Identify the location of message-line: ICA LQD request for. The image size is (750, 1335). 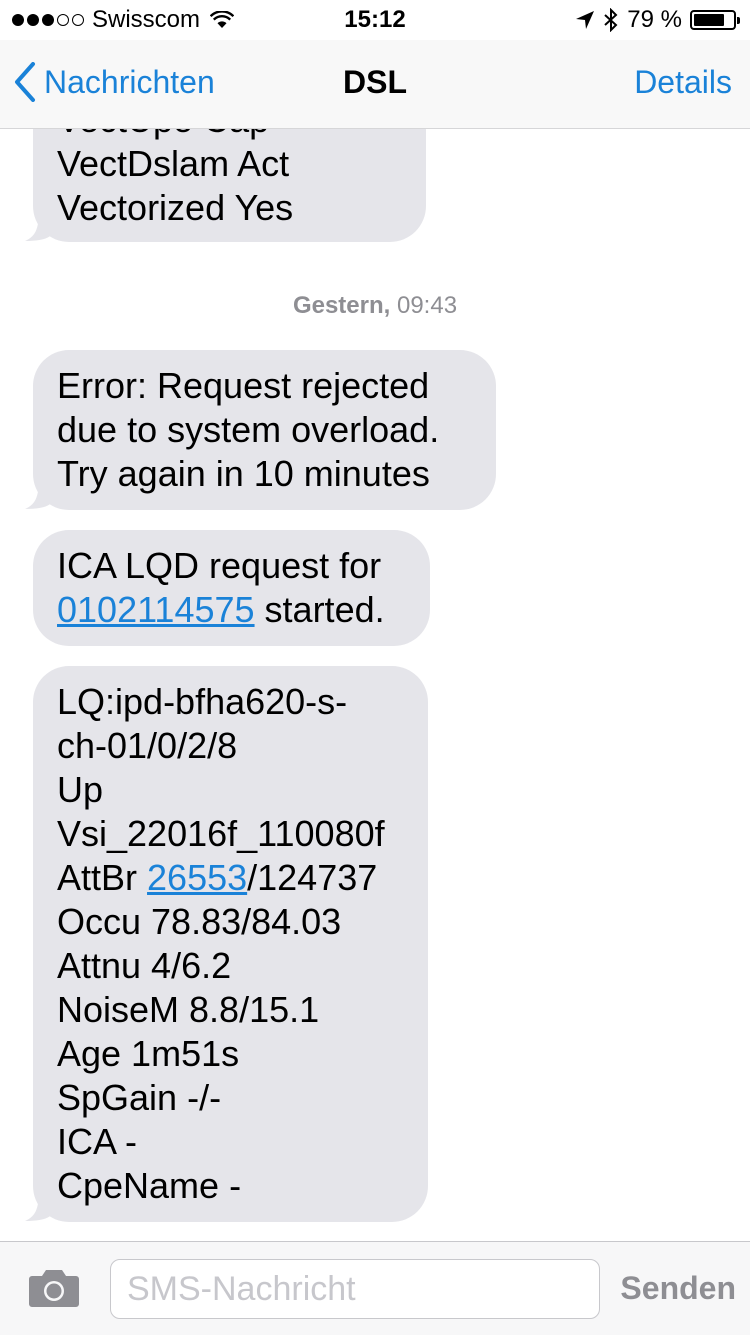
(219, 565).